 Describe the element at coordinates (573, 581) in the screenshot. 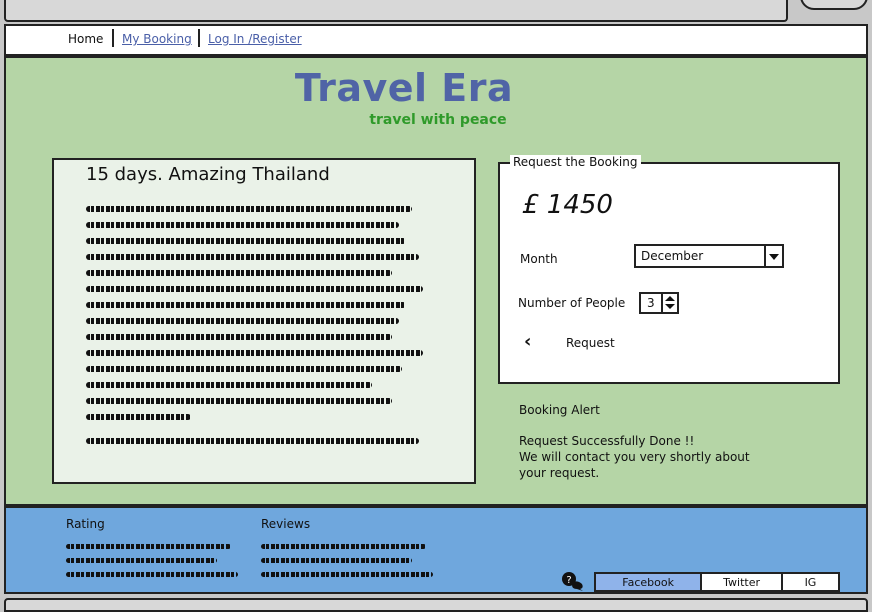

I see `chat-icon: ?` at that location.